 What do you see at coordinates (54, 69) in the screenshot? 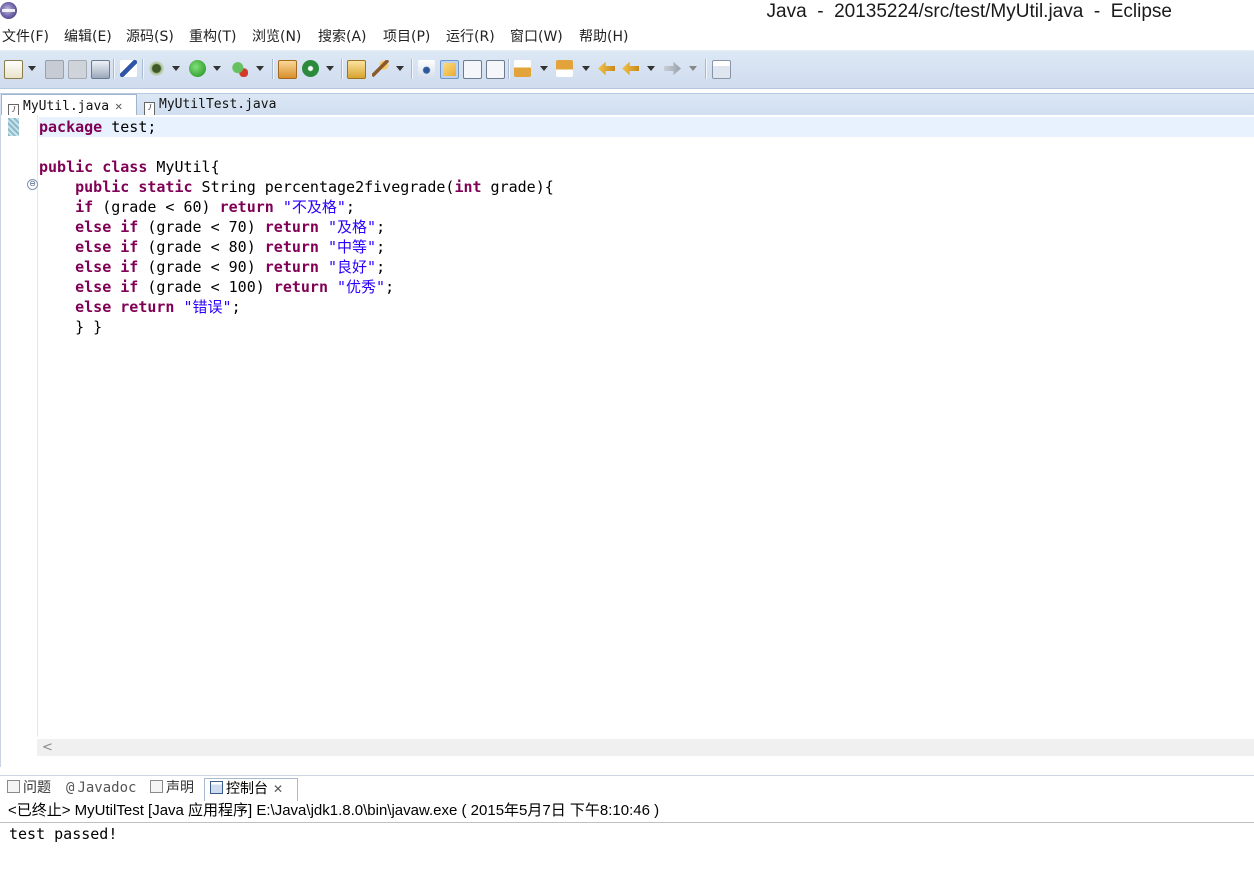
I see `save-icon` at bounding box center [54, 69].